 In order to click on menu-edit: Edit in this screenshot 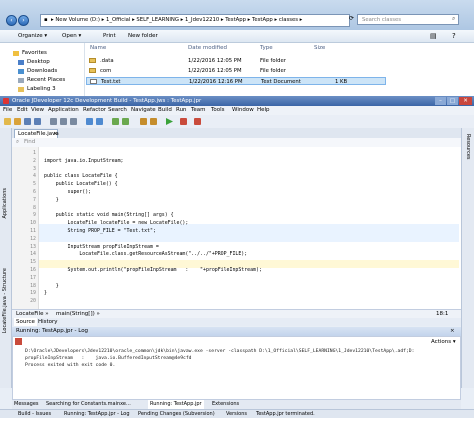, I will do `click(22, 110)`.